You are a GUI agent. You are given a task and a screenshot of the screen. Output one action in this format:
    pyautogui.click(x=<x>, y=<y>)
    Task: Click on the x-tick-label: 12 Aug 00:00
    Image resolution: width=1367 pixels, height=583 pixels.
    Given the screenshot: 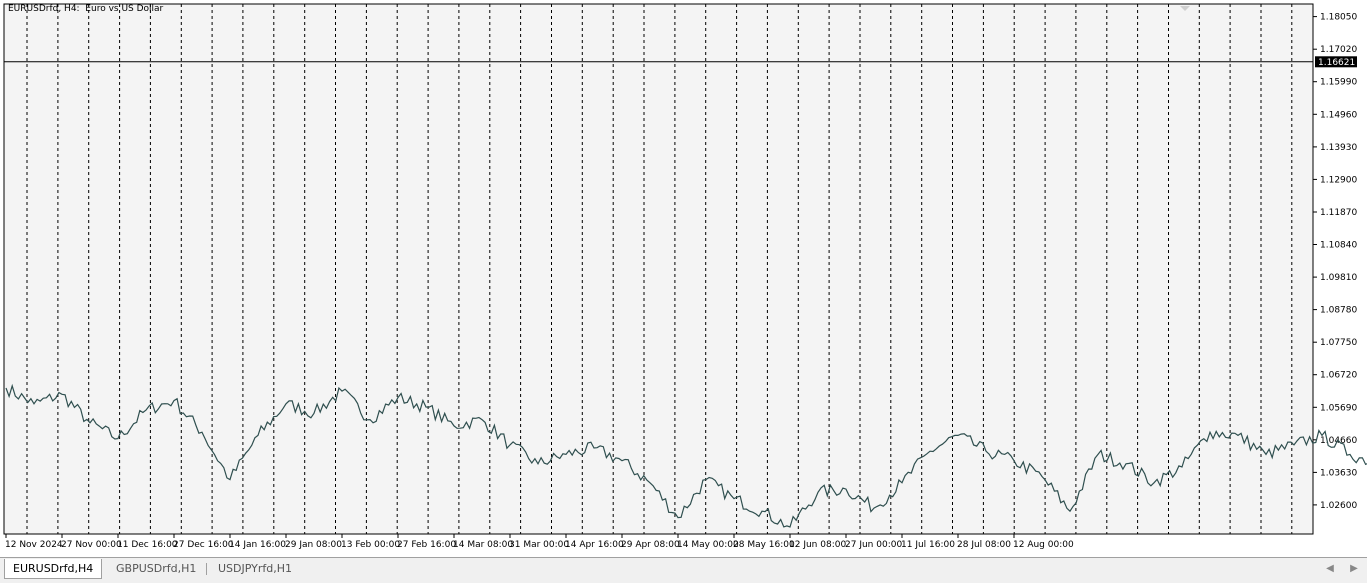 What is the action you would take?
    pyautogui.click(x=1043, y=545)
    